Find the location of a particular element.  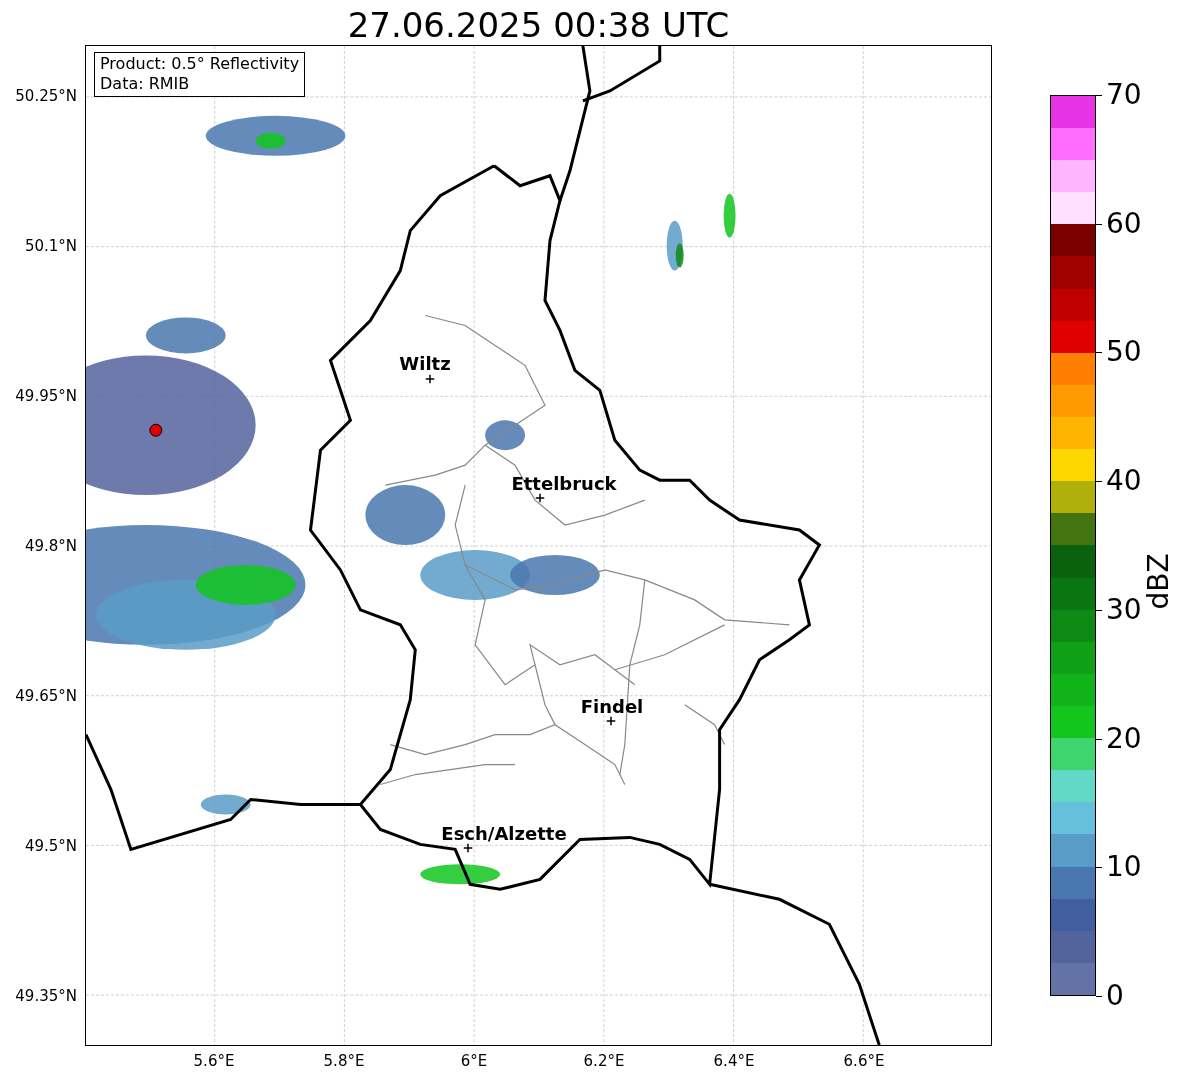

city-label: Wiltz is located at coordinates (425, 363).